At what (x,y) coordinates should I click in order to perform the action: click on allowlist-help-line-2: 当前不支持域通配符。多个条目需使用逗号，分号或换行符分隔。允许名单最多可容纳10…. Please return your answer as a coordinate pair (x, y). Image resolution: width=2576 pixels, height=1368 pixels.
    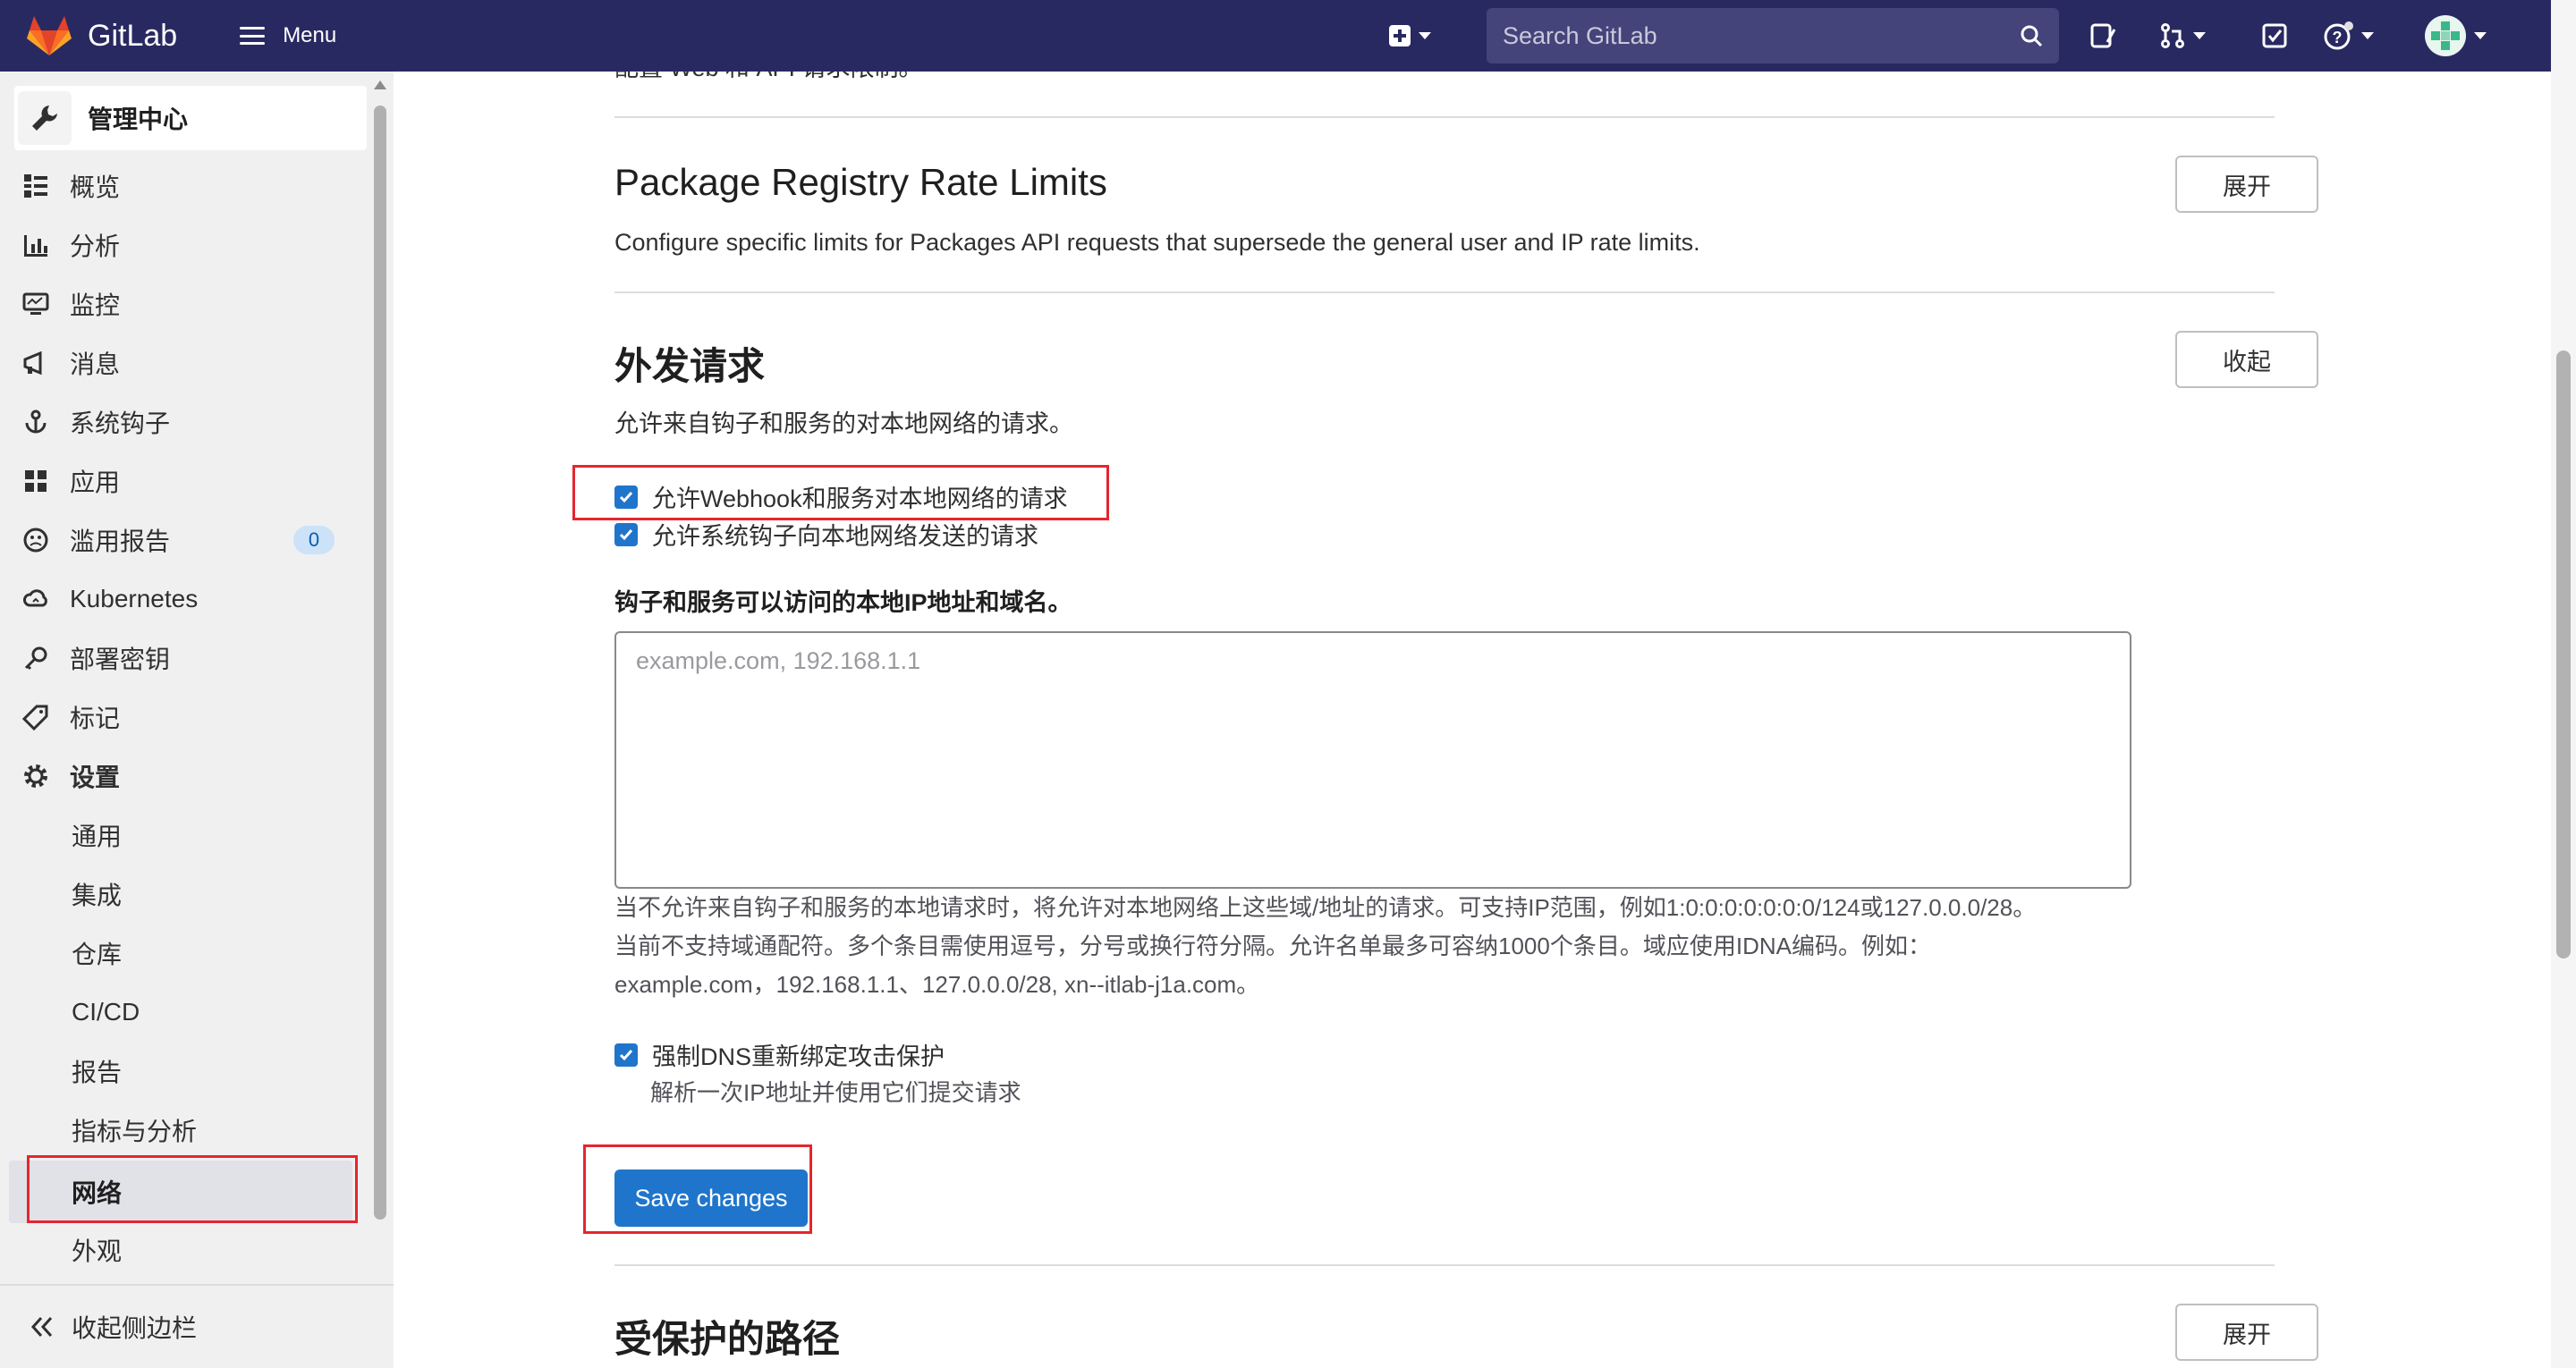
    Looking at the image, I should click on (1272, 946).